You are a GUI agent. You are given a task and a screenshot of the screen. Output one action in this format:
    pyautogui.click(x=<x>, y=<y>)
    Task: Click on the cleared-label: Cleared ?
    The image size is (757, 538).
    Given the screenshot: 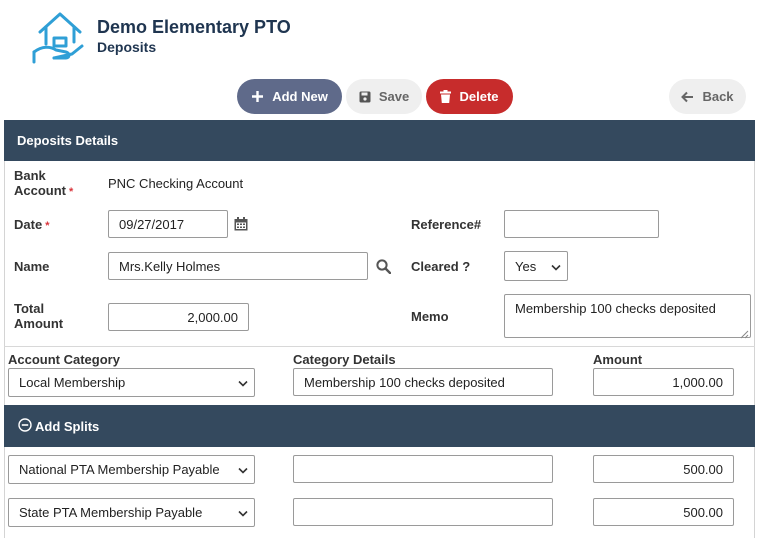 What is the action you would take?
    pyautogui.click(x=441, y=266)
    